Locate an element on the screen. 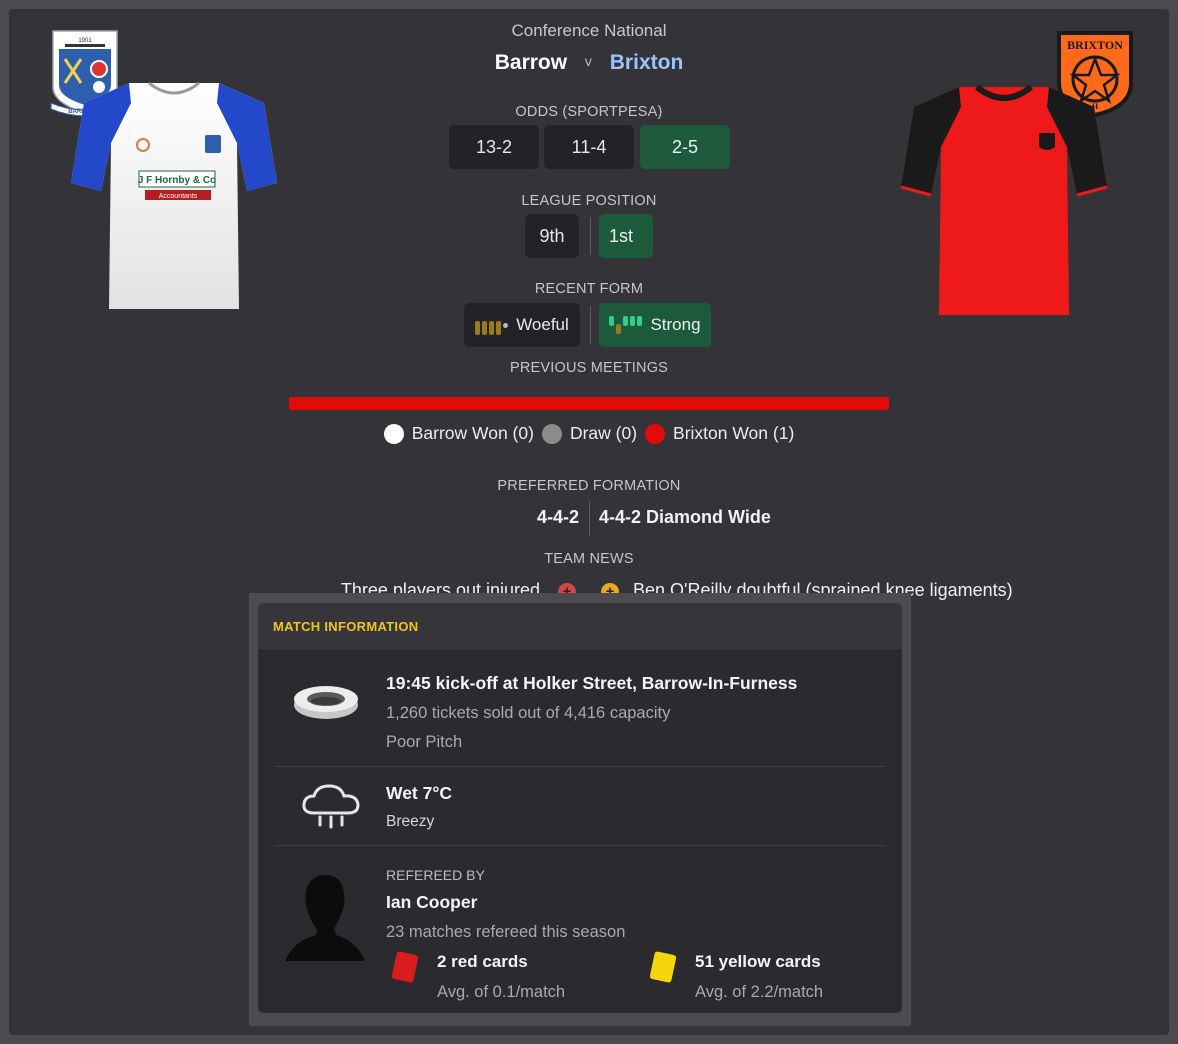 This screenshot has width=1178, height=1044. vs-label: v is located at coordinates (588, 61).